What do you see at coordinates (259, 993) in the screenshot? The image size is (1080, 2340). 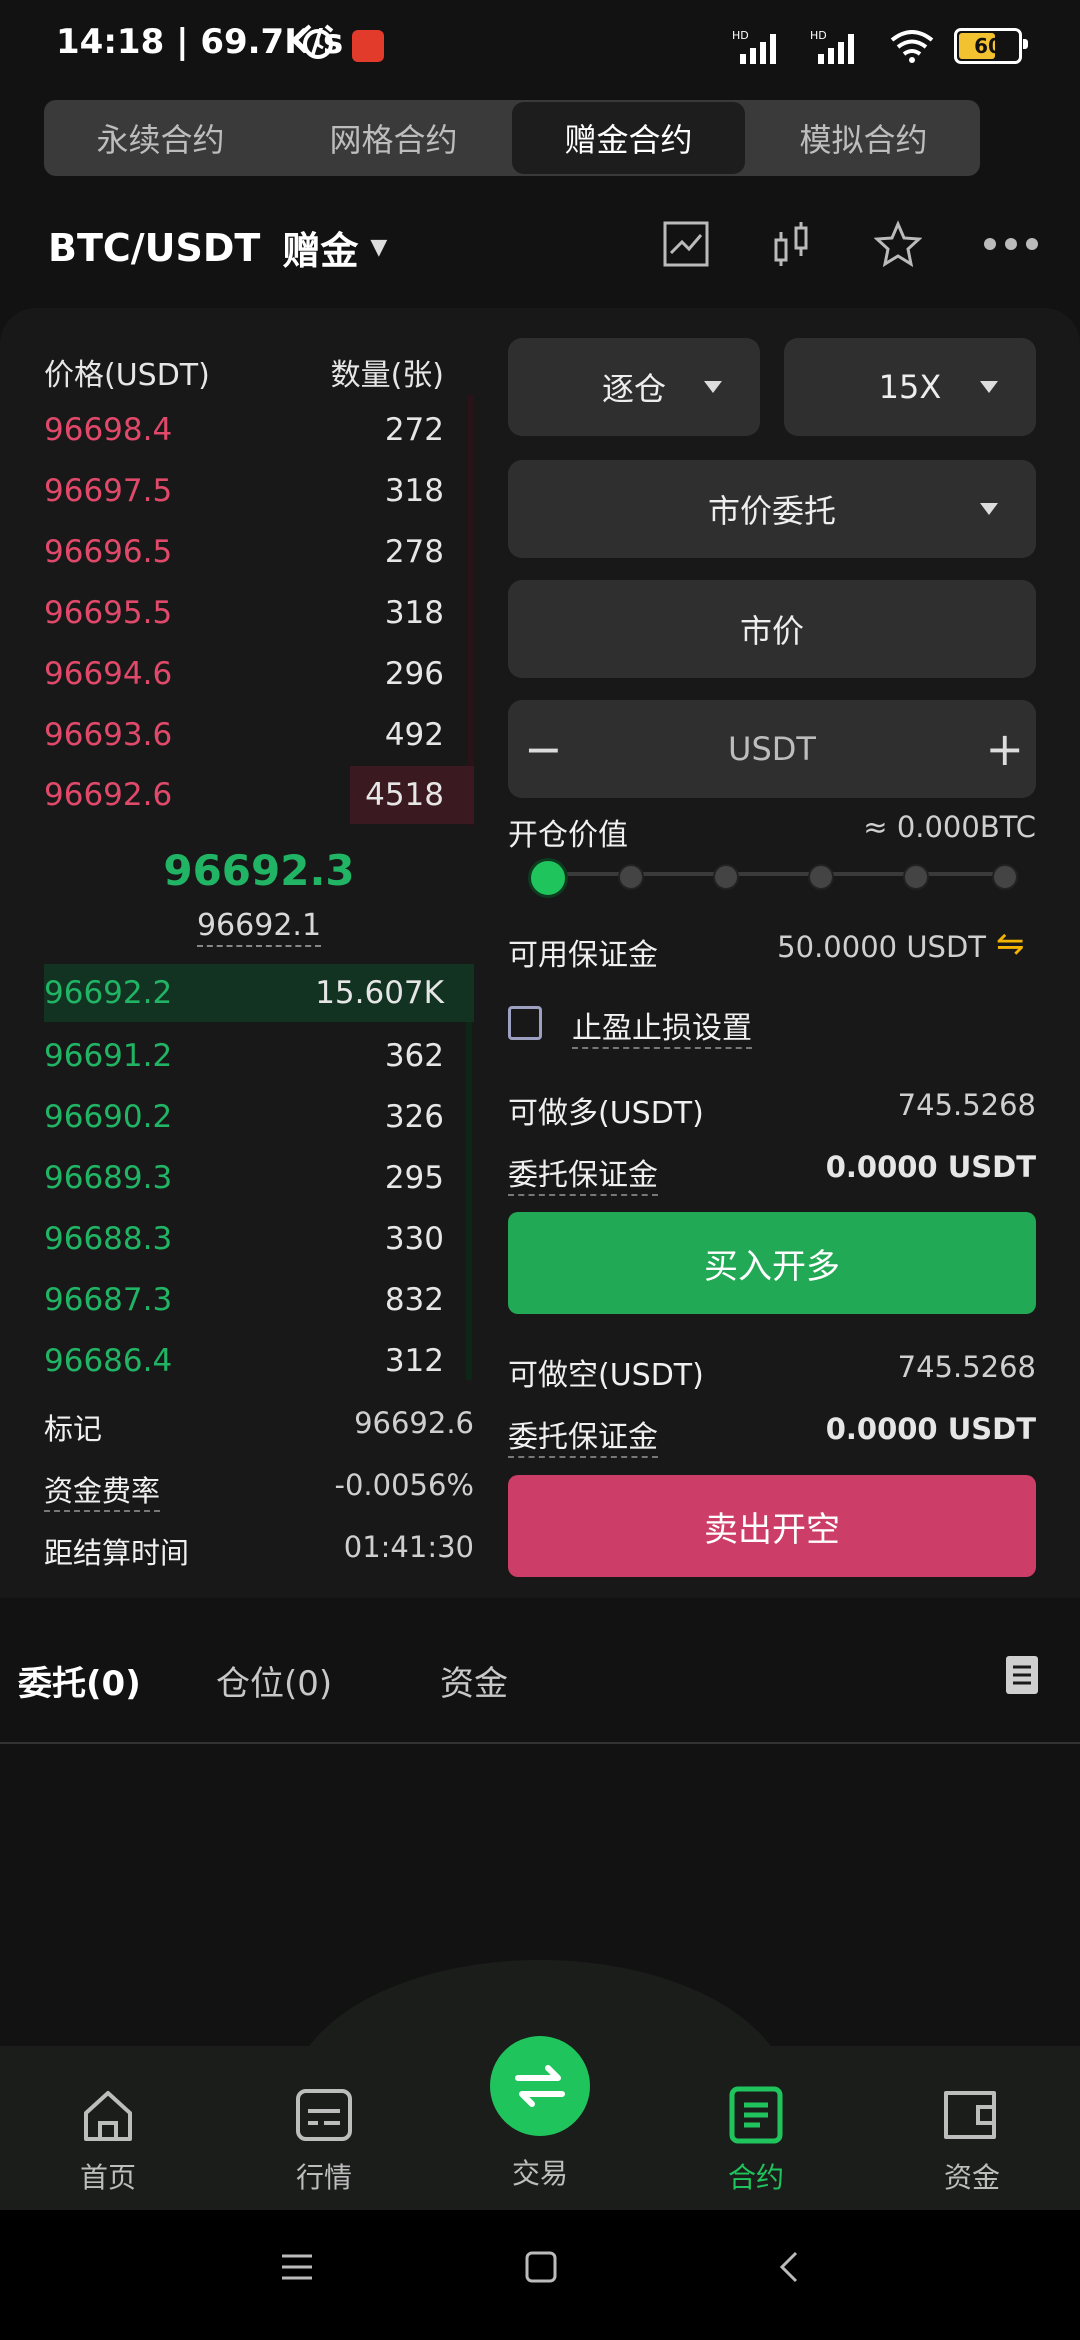 I see `bid-row: 96692.2 15.607K` at bounding box center [259, 993].